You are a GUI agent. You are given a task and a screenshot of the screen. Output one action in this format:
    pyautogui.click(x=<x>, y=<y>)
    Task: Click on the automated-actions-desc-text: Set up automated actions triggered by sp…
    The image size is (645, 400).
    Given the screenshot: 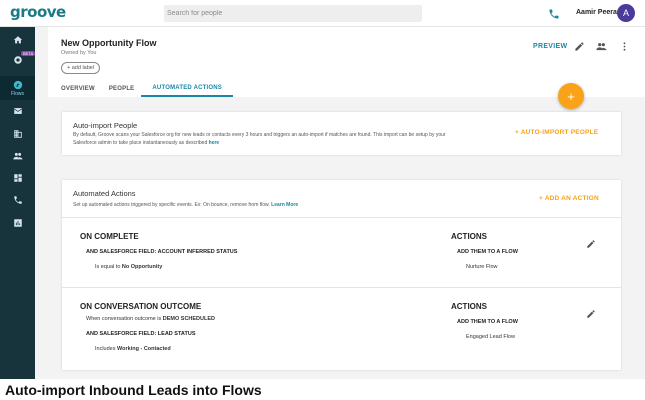 What is the action you would take?
    pyautogui.click(x=171, y=205)
    